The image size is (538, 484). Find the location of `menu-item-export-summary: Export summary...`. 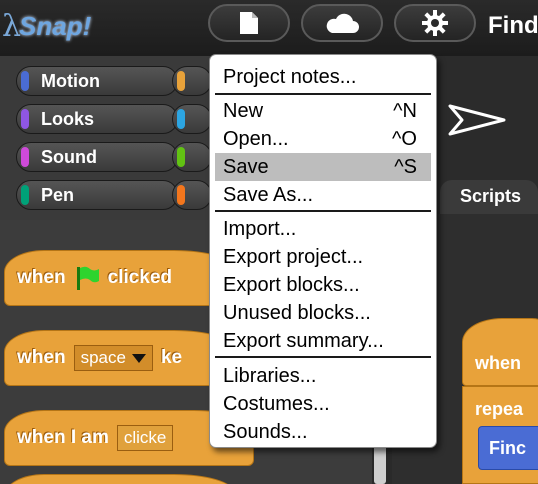

menu-item-export-summary: Export summary... is located at coordinates (323, 341).